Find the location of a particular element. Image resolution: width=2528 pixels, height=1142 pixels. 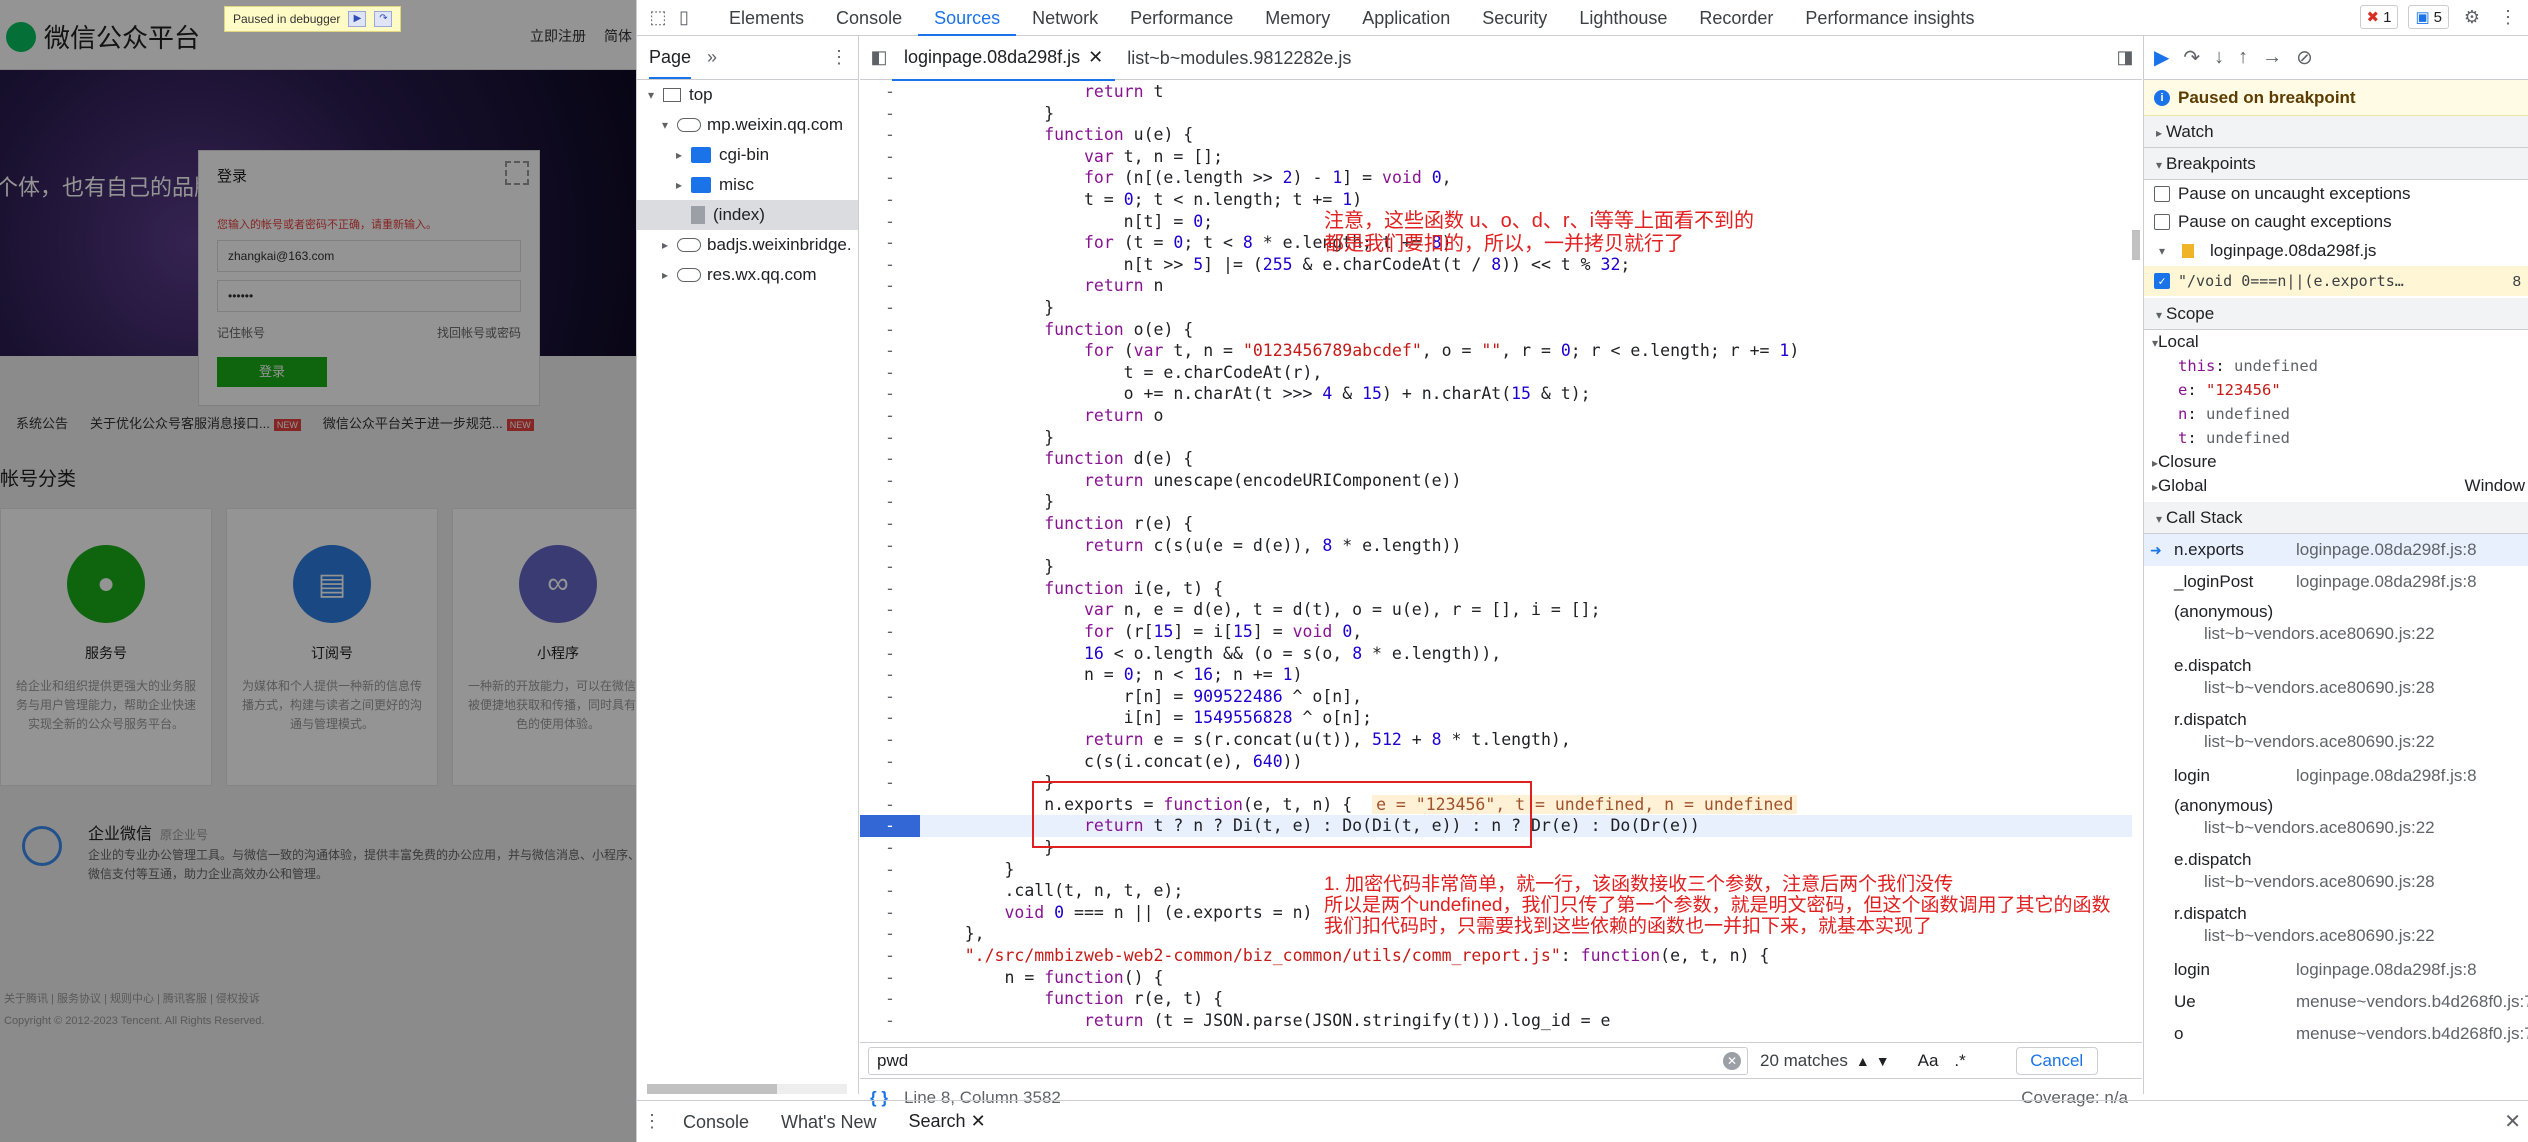

drawer-tab-search: Search ✕ is located at coordinates (947, 1121).